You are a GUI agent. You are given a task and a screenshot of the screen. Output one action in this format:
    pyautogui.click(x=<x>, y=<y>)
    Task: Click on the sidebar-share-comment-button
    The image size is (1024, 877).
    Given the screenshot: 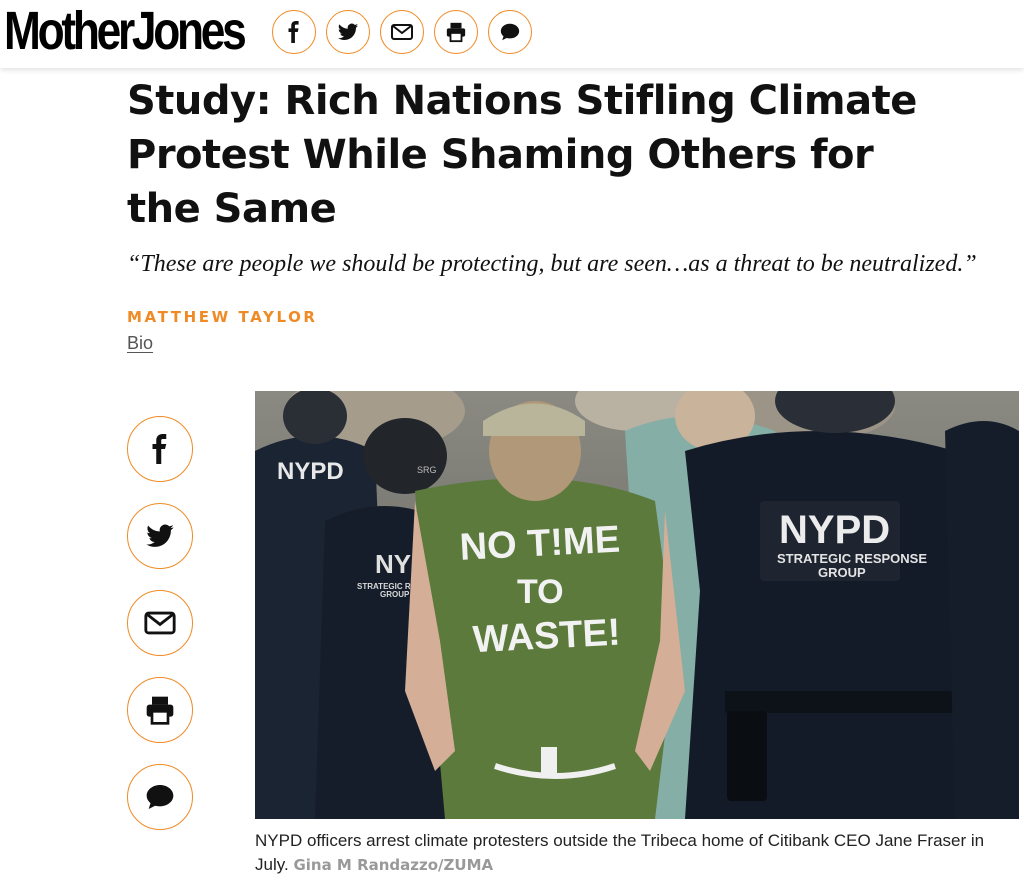 What is the action you would take?
    pyautogui.click(x=160, y=797)
    